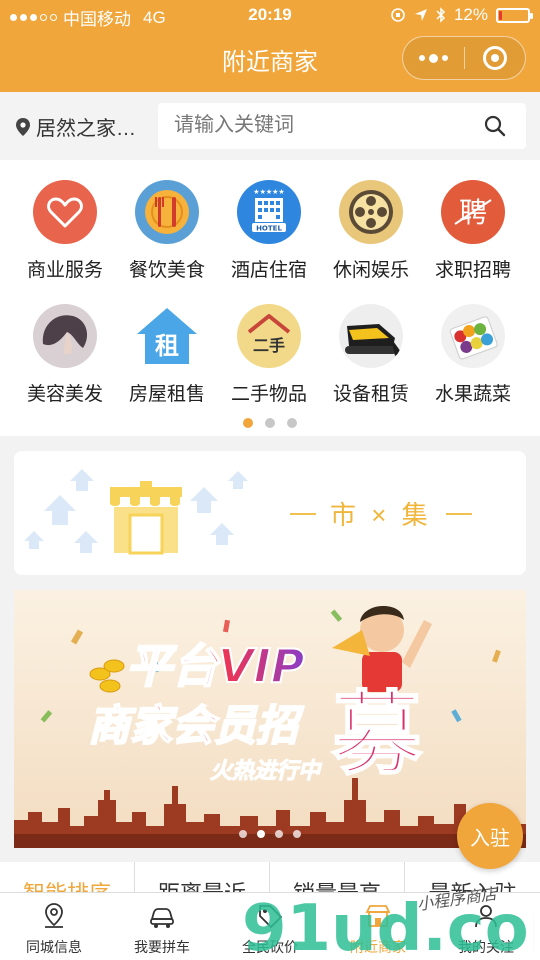 This screenshot has height=960, width=540. Describe the element at coordinates (472, 270) in the screenshot. I see `category-label: 求职招聘` at that location.